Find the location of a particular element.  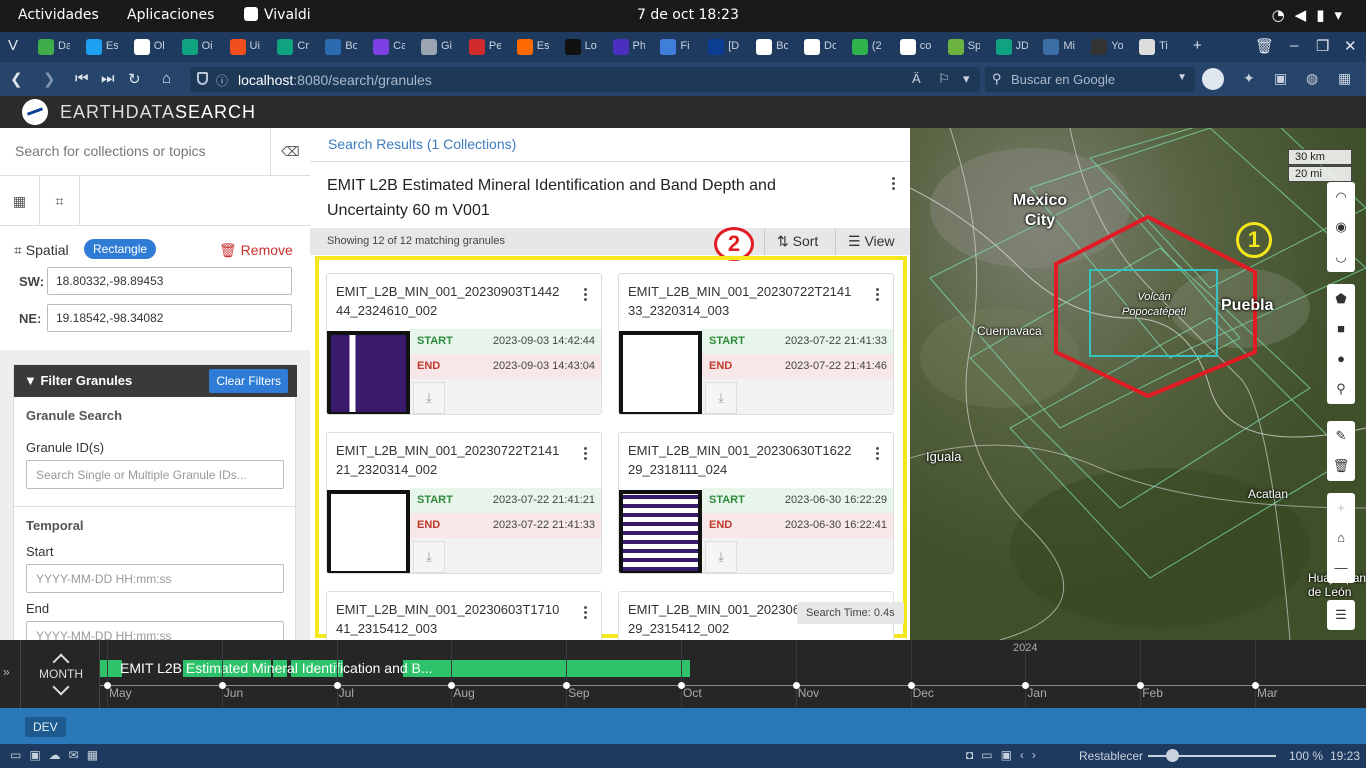

calendar-icon: ▦ is located at coordinates (20, 201).